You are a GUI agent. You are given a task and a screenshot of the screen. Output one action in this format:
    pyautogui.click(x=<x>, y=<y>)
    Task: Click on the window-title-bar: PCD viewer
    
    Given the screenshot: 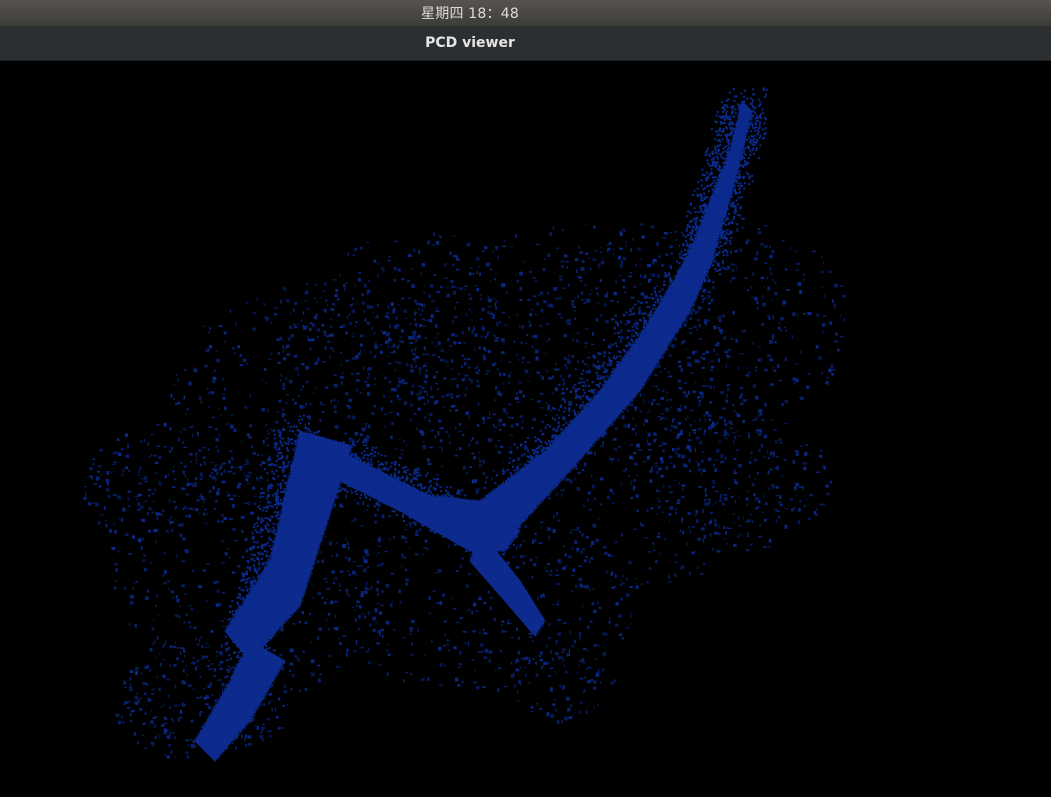 What is the action you would take?
    pyautogui.click(x=525, y=43)
    